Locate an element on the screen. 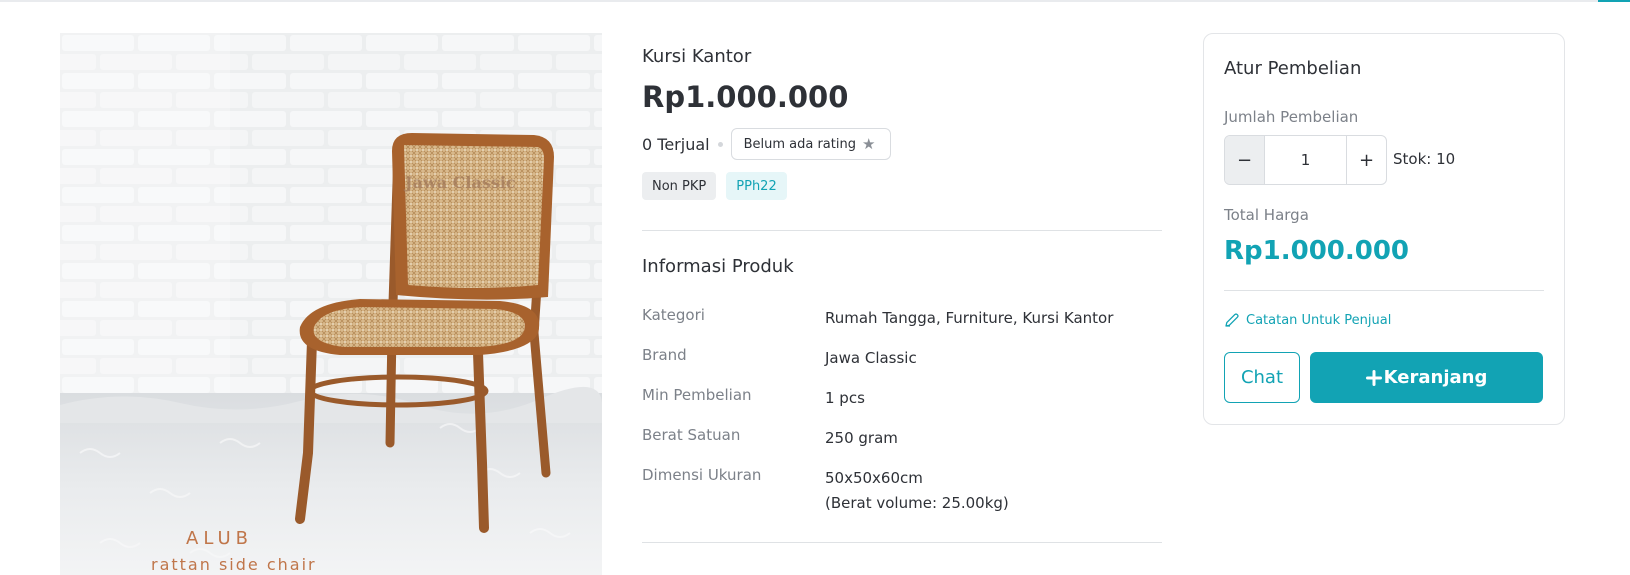  spec-label: Kategori is located at coordinates (673, 315).